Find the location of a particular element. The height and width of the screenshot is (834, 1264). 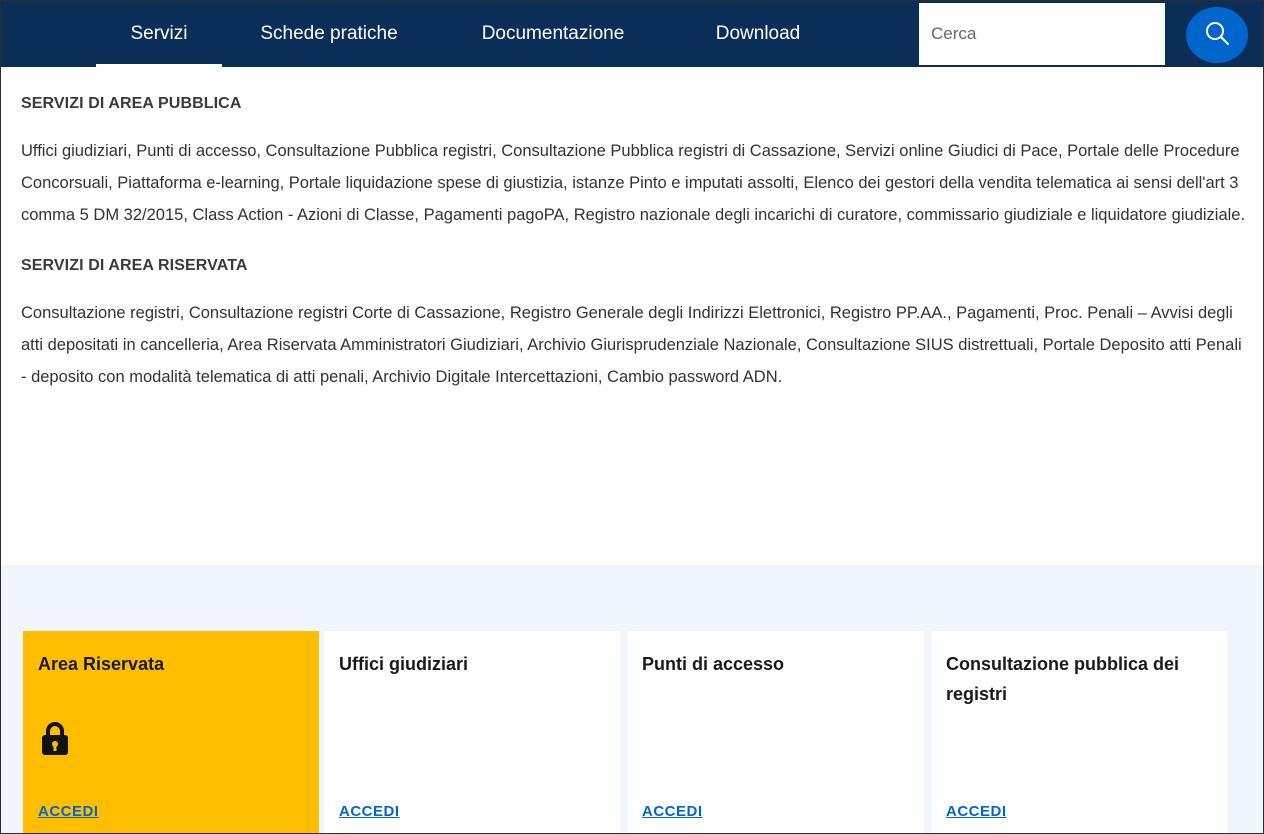

nav-item-download: Download is located at coordinates (758, 34).